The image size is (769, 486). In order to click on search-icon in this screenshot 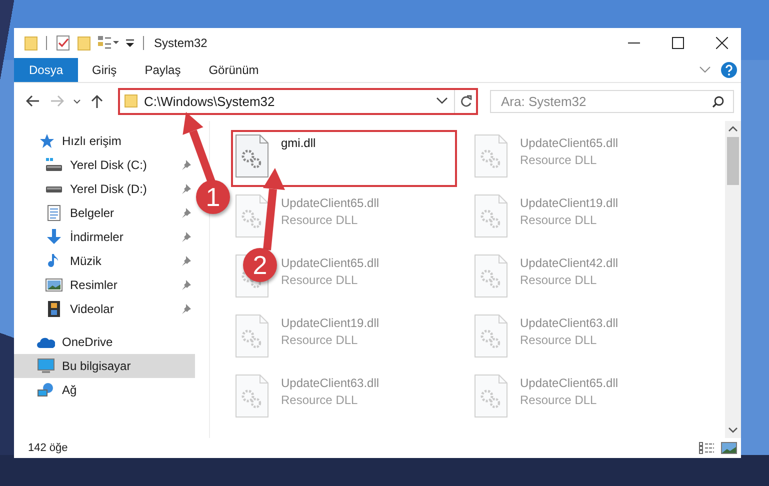, I will do `click(718, 102)`.